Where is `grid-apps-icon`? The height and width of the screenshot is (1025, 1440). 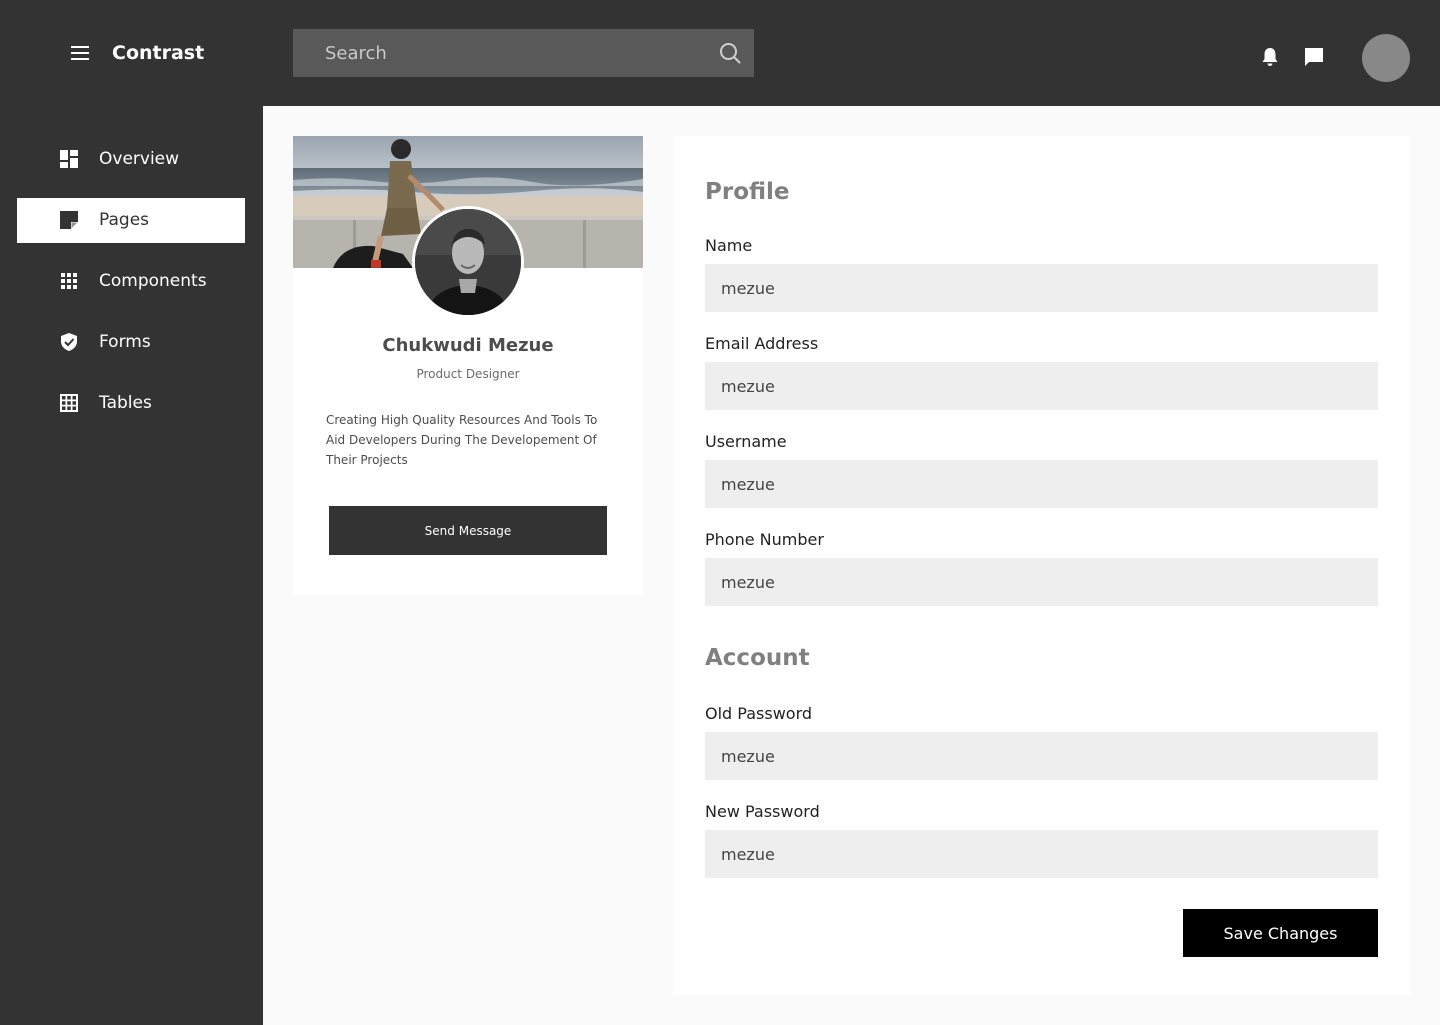 grid-apps-icon is located at coordinates (69, 281).